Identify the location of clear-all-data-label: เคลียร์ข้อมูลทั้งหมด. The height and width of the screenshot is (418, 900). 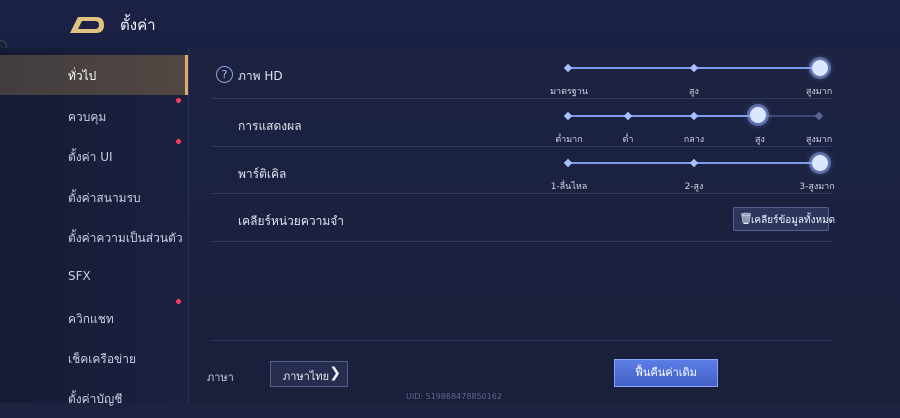
(793, 220).